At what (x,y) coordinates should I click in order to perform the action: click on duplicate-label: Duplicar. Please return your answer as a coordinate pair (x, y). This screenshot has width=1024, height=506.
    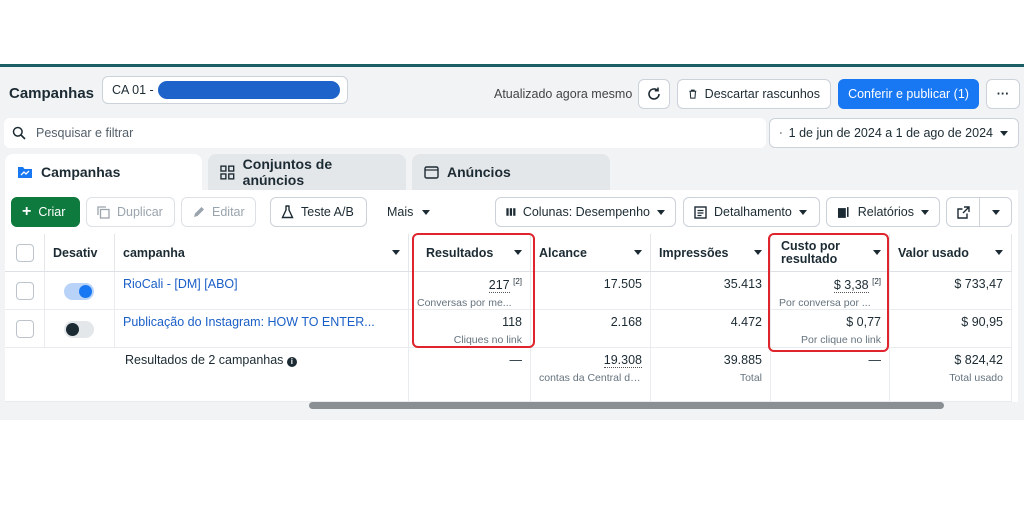
    Looking at the image, I should click on (140, 212).